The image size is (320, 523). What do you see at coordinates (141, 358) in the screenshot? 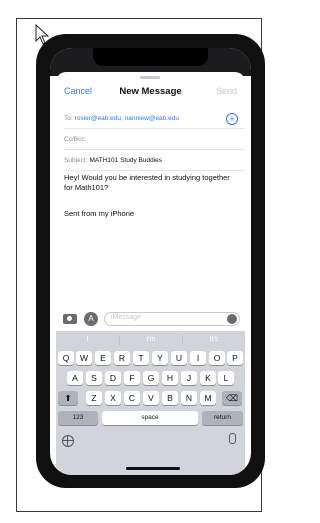
I see `key-t: T` at bounding box center [141, 358].